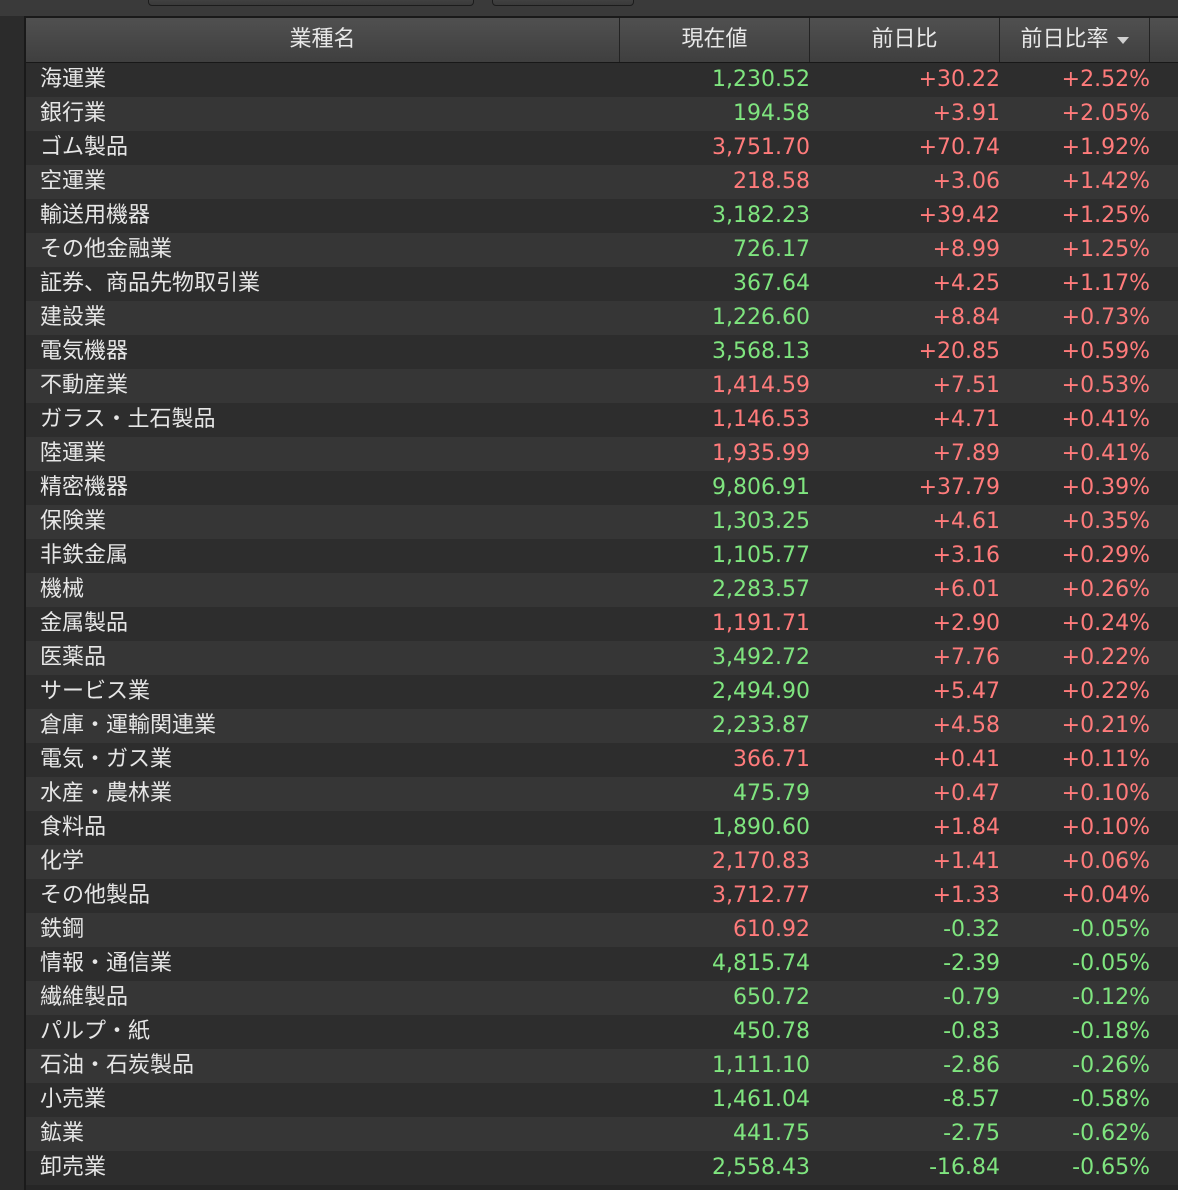 This screenshot has height=1190, width=1178. What do you see at coordinates (95, 691) in the screenshot?
I see `sector-name: サービス業` at bounding box center [95, 691].